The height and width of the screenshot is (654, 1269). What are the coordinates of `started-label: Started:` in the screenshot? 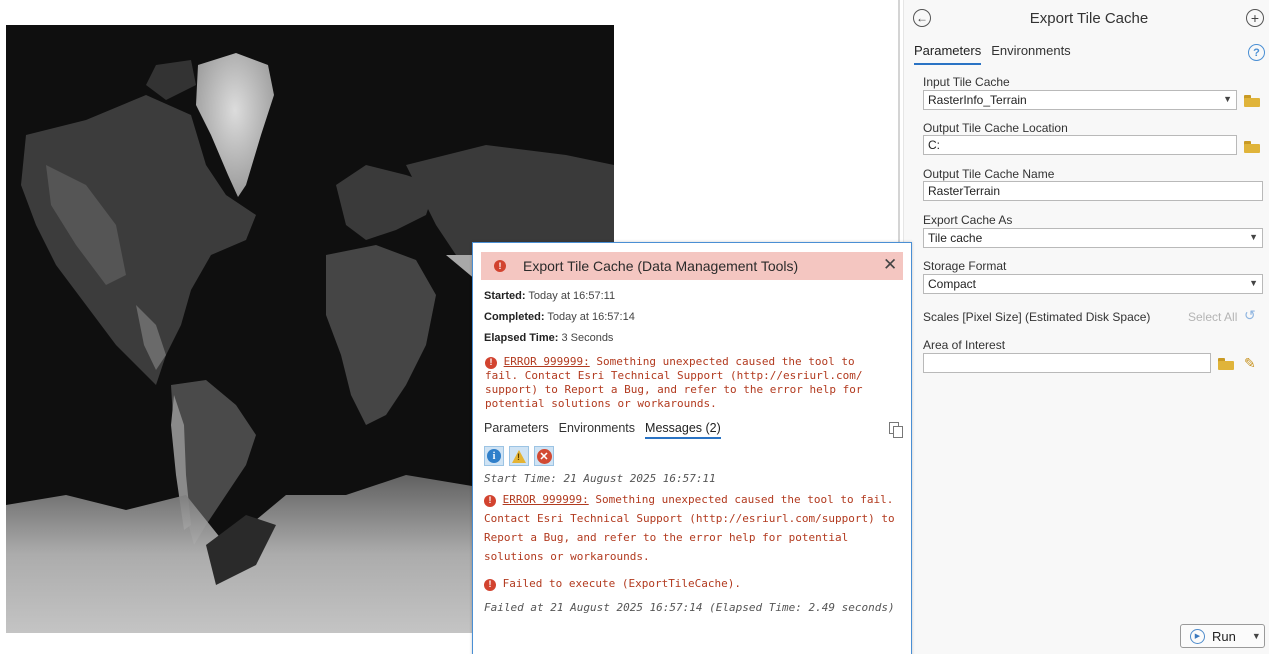 It's located at (505, 296).